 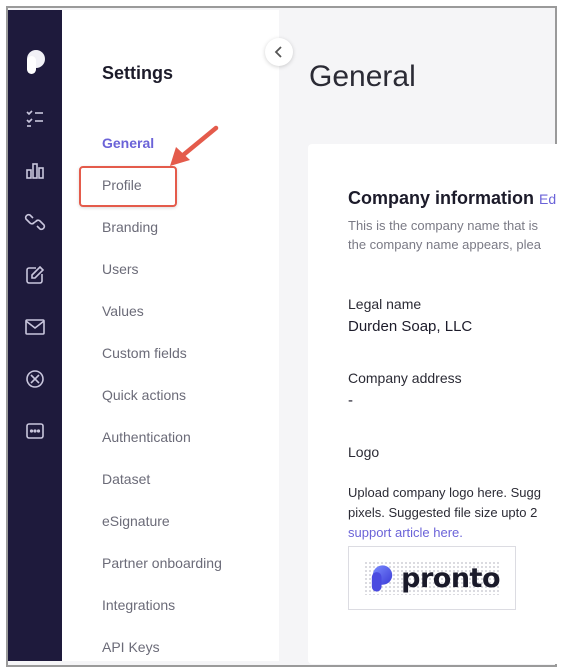 I want to click on pronto-wordmark: pronto, so click(x=450, y=578).